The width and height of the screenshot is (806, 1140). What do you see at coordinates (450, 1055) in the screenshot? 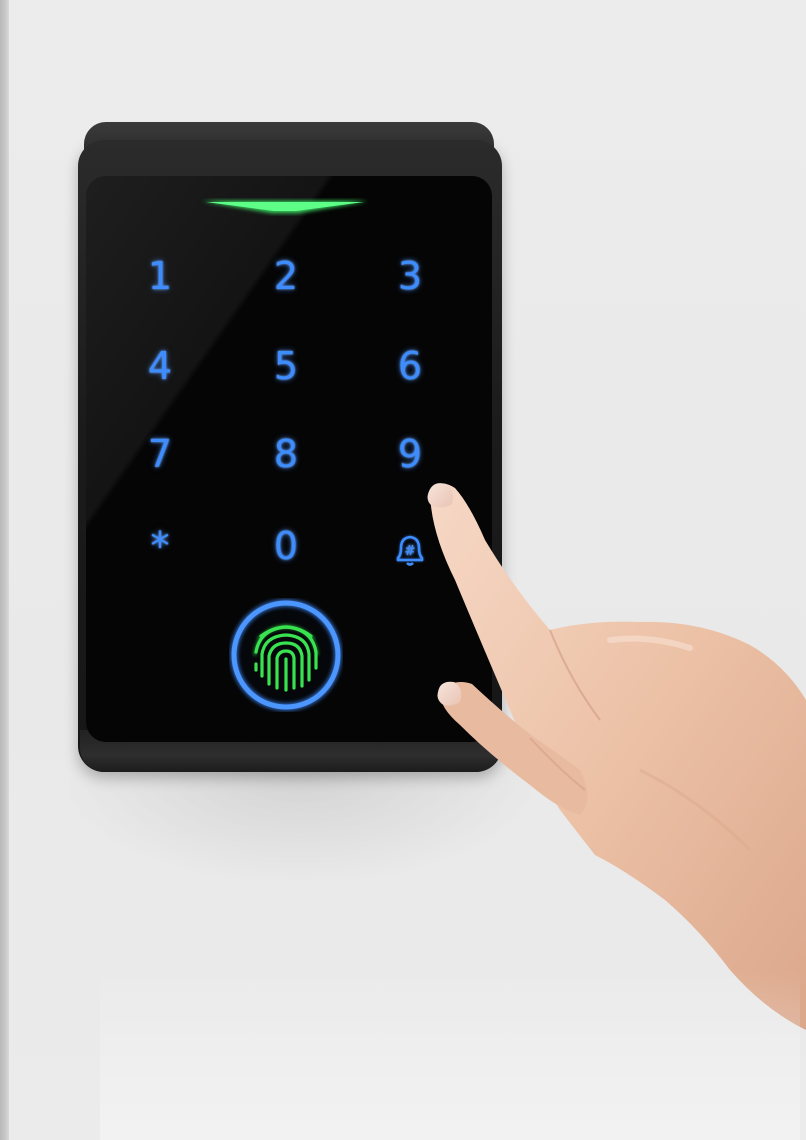
I see `floor-fade` at bounding box center [450, 1055].